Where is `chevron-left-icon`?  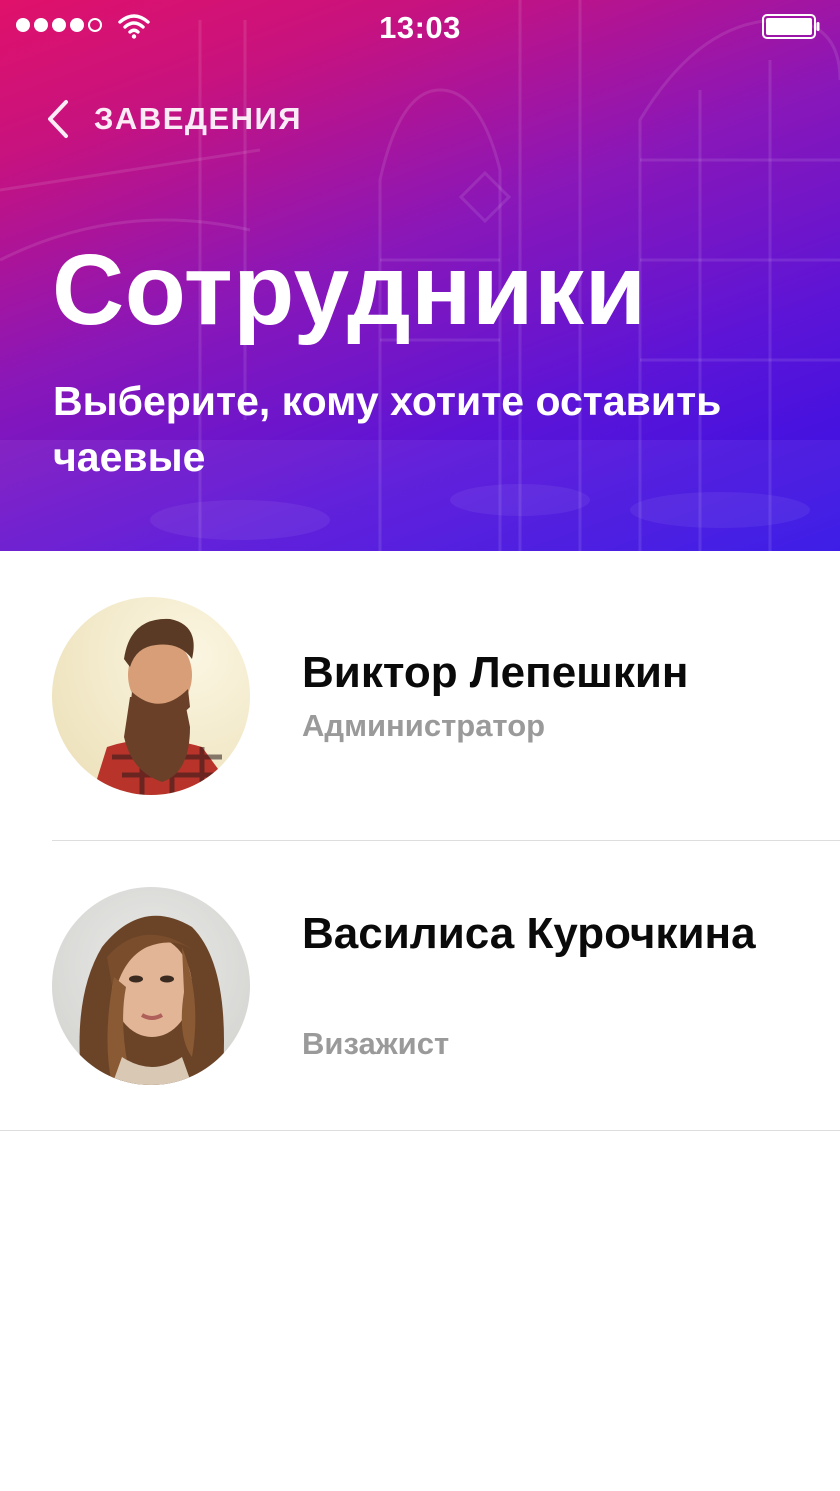
chevron-left-icon is located at coordinates (58, 119).